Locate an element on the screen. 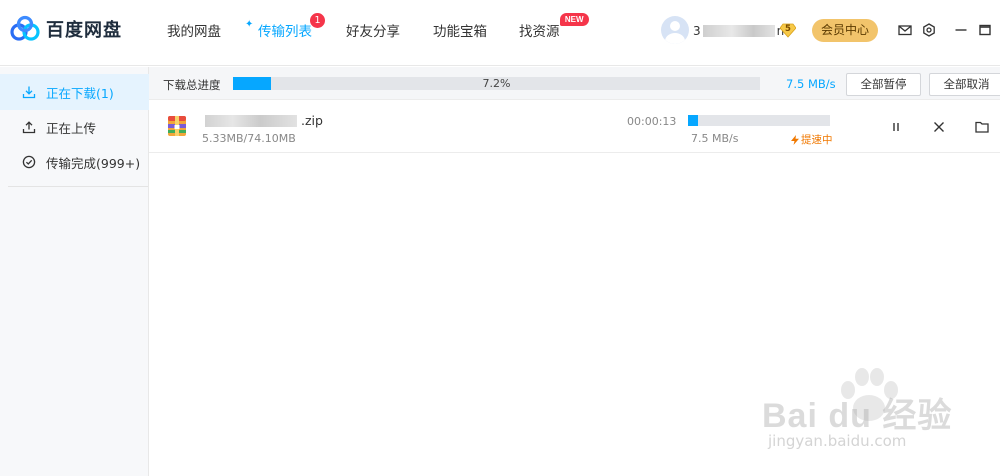 The width and height of the screenshot is (1000, 476). sidebar-divider is located at coordinates (78, 186).